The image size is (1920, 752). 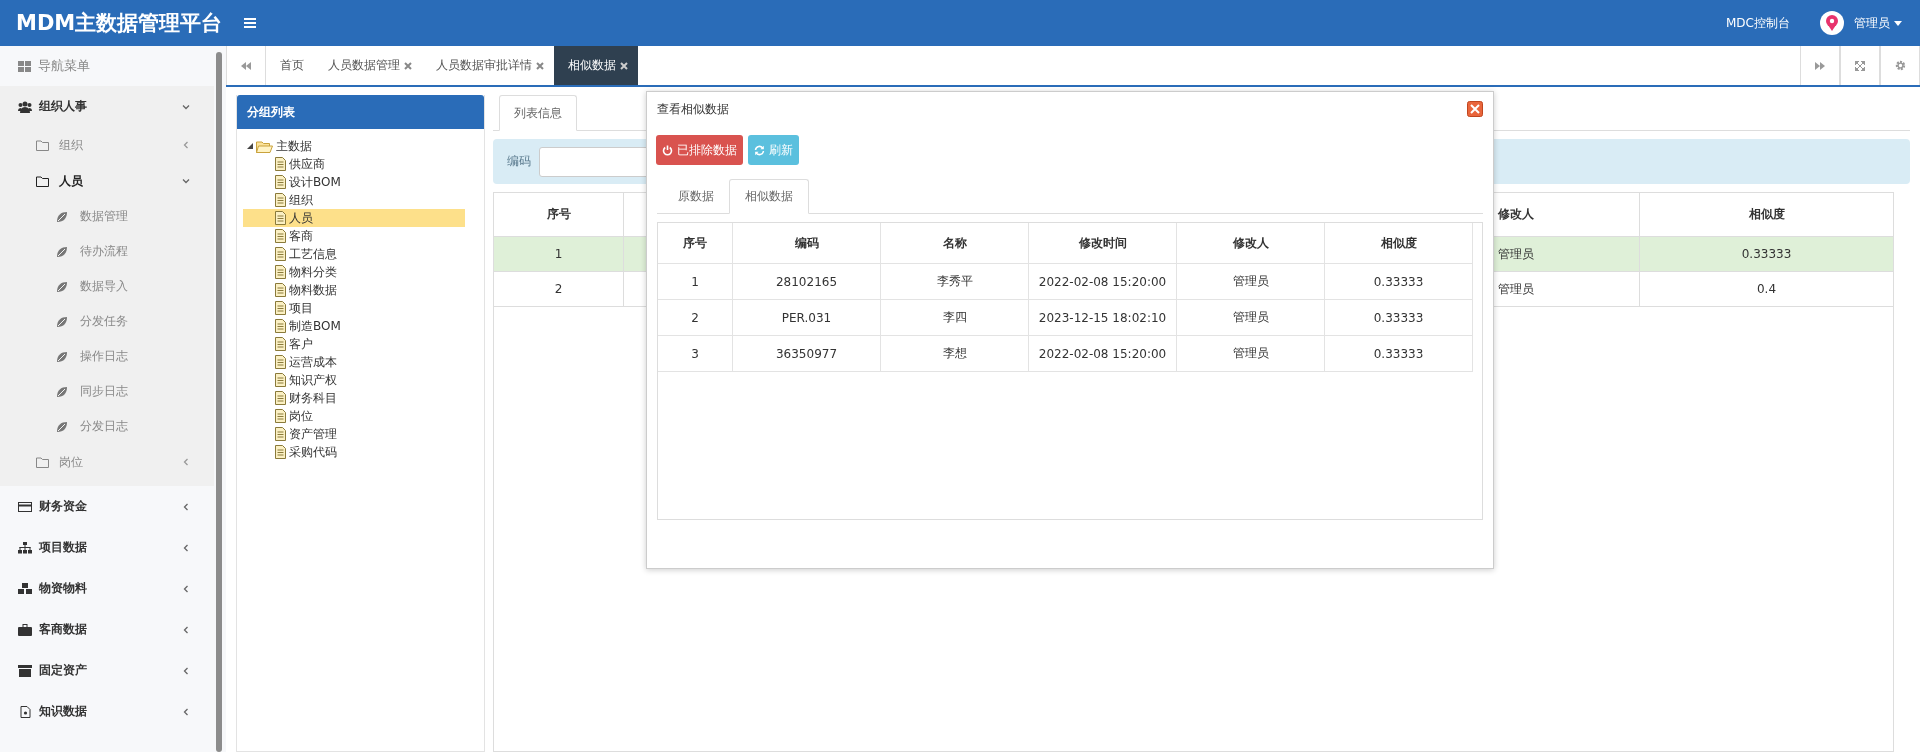 What do you see at coordinates (1832, 23) in the screenshot?
I see `avatar-icon` at bounding box center [1832, 23].